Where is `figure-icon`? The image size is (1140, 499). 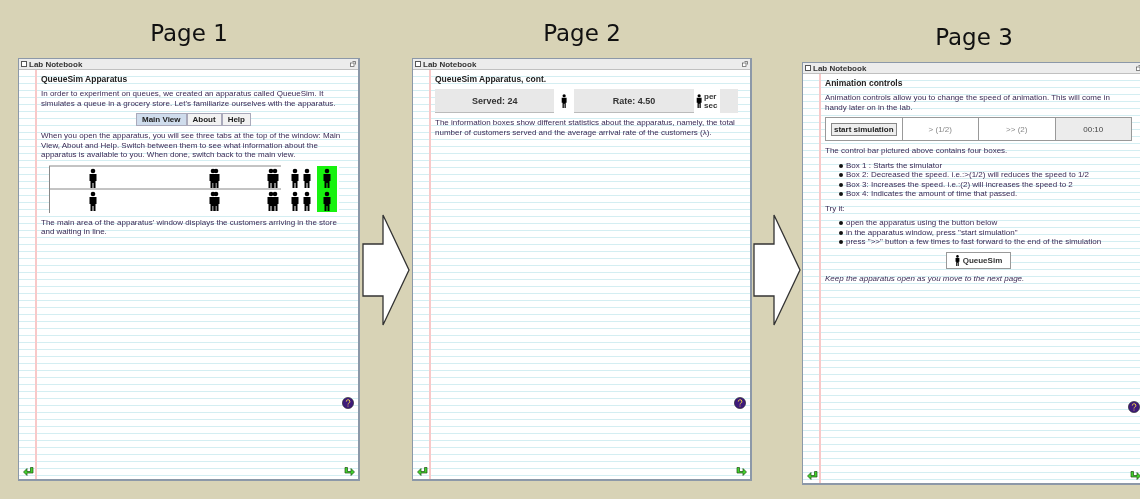 figure-icon is located at coordinates (957, 260).